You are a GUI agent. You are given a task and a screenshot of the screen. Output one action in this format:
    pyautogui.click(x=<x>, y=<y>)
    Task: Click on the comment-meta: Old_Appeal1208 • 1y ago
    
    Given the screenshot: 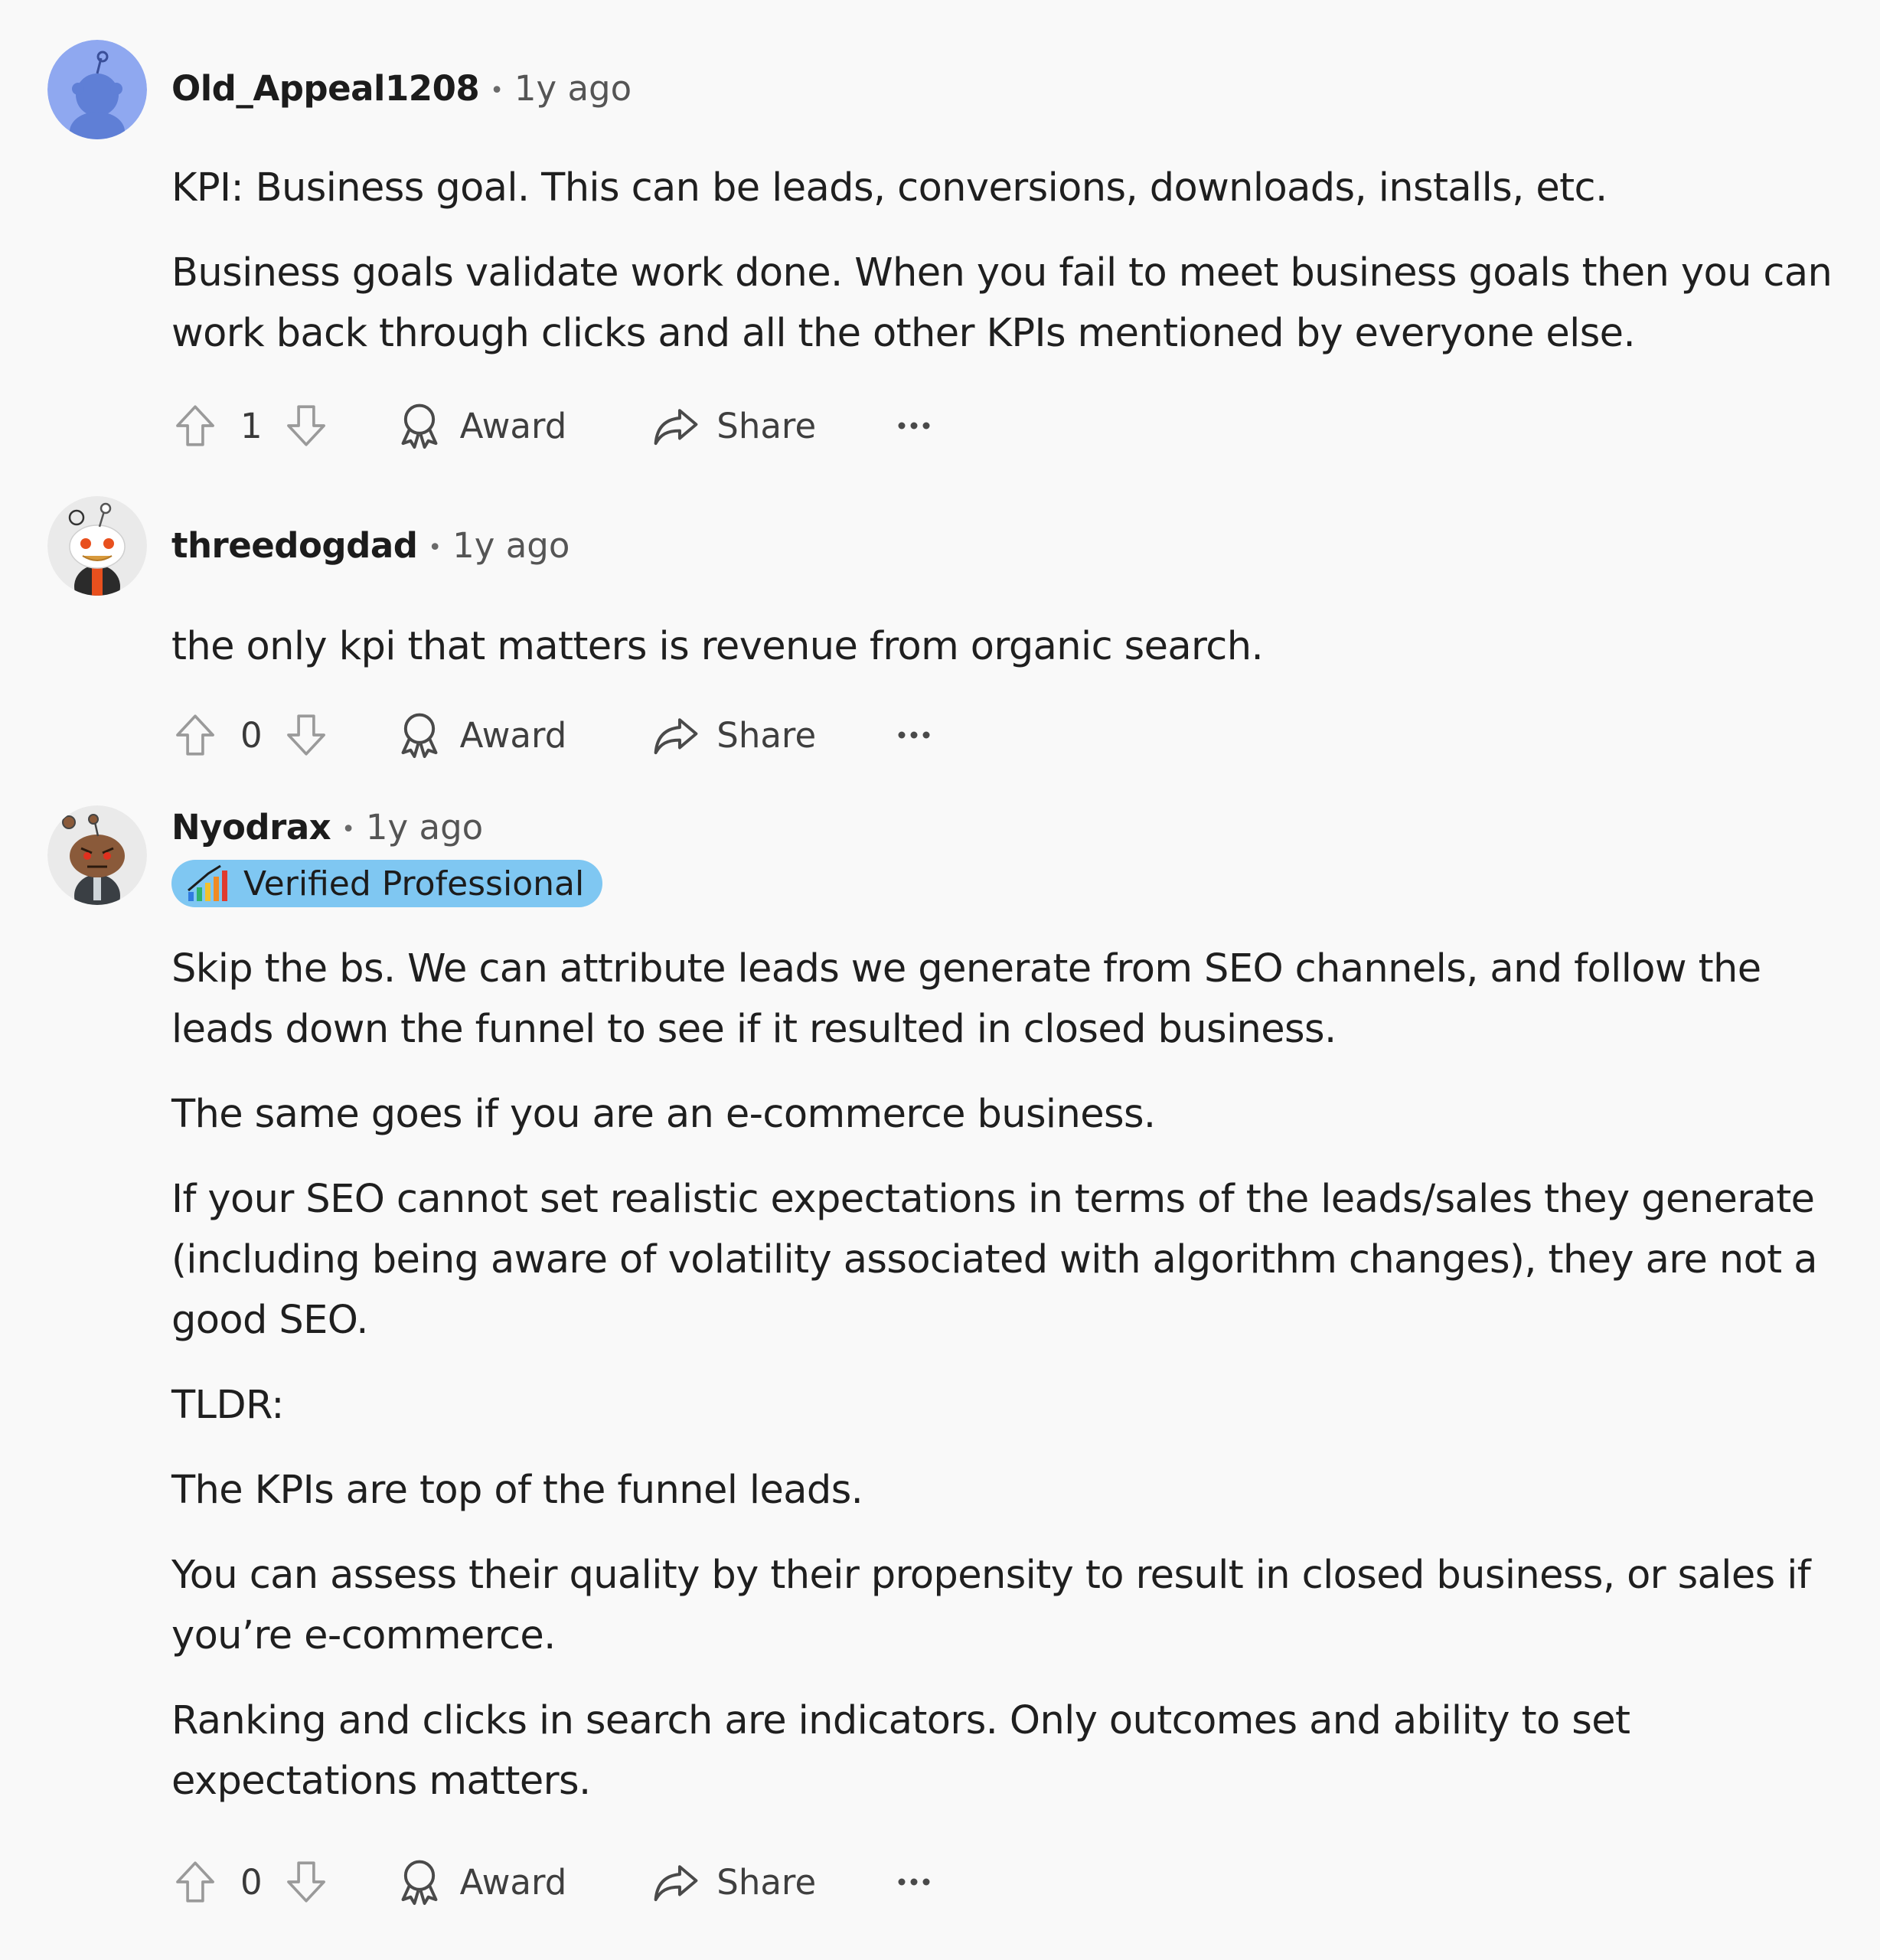 What is the action you would take?
    pyautogui.click(x=402, y=90)
    